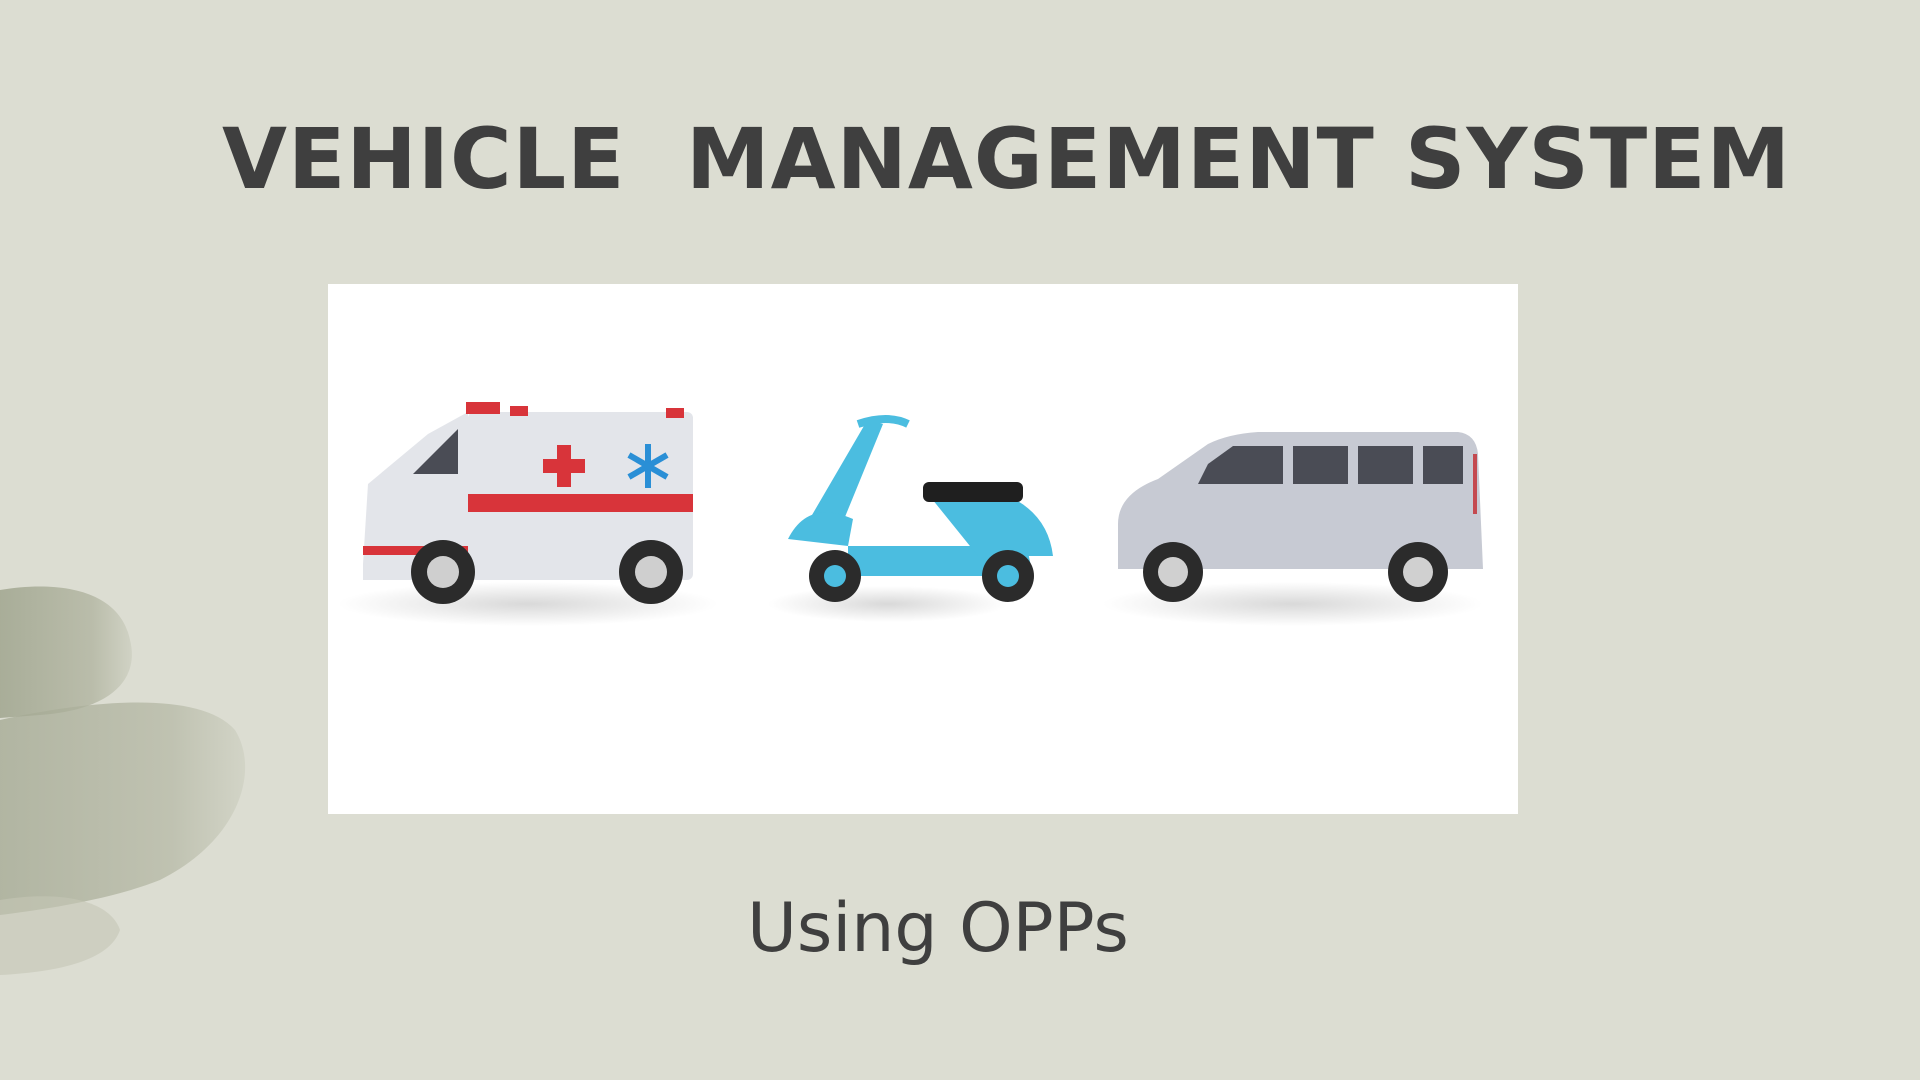  Describe the element at coordinates (528, 514) in the screenshot. I see `ambulance-icon` at that location.